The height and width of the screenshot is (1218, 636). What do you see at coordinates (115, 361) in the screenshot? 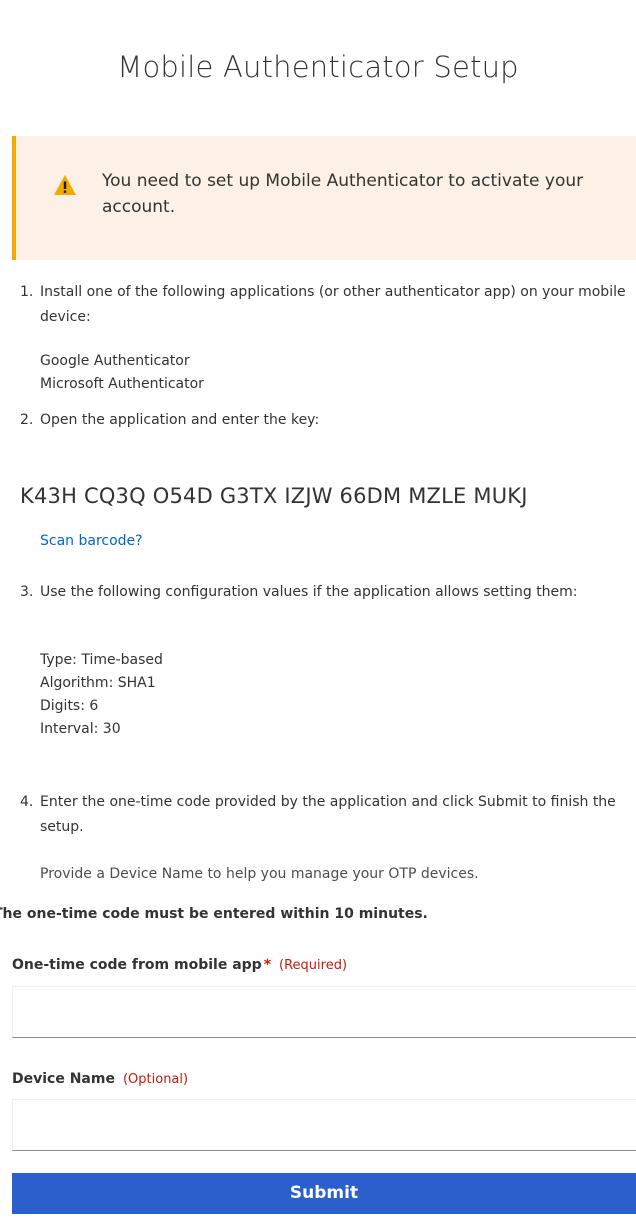
I see `list-item: Google Authenticator` at bounding box center [115, 361].